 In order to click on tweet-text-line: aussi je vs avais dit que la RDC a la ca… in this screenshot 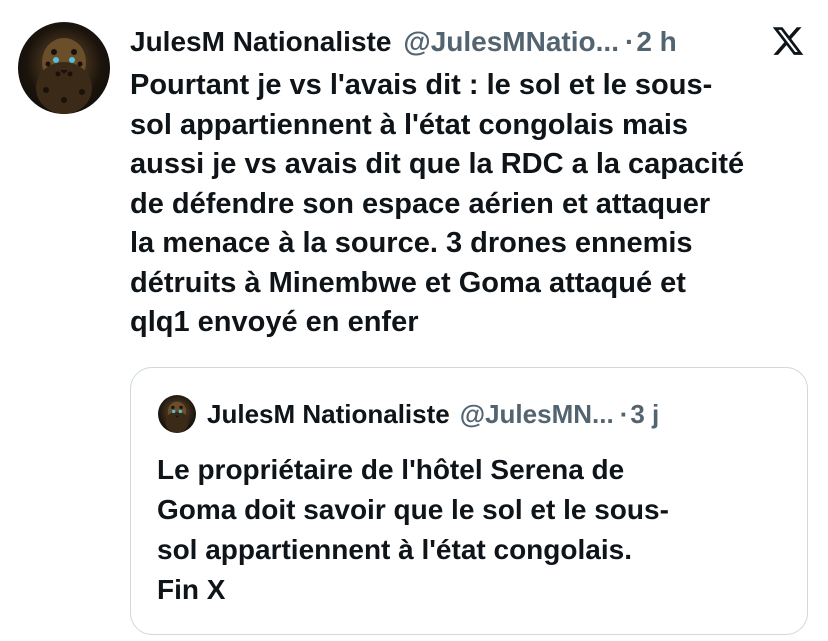, I will do `click(437, 164)`.